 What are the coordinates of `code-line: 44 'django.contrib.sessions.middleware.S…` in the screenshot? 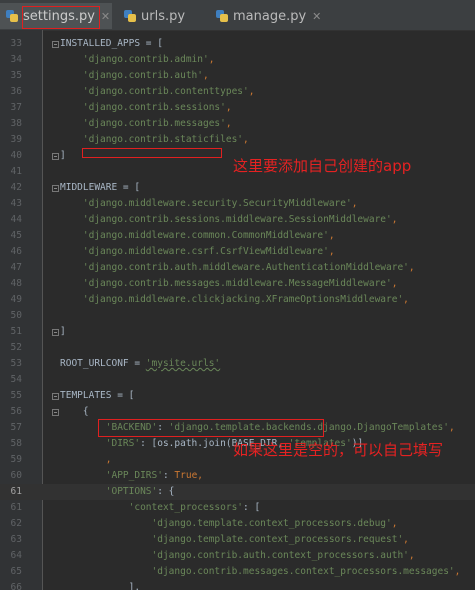 It's located at (237, 220).